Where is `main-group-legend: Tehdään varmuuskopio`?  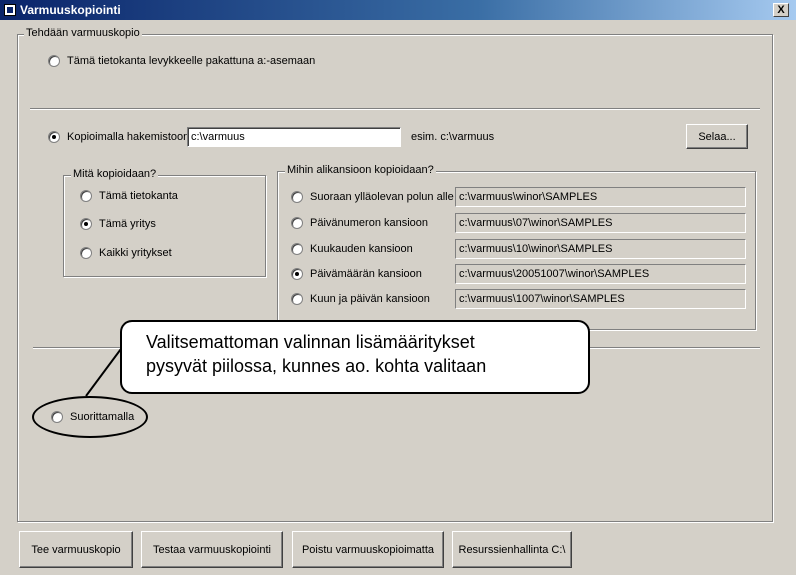
main-group-legend: Tehdään varmuuskopio is located at coordinates (83, 33).